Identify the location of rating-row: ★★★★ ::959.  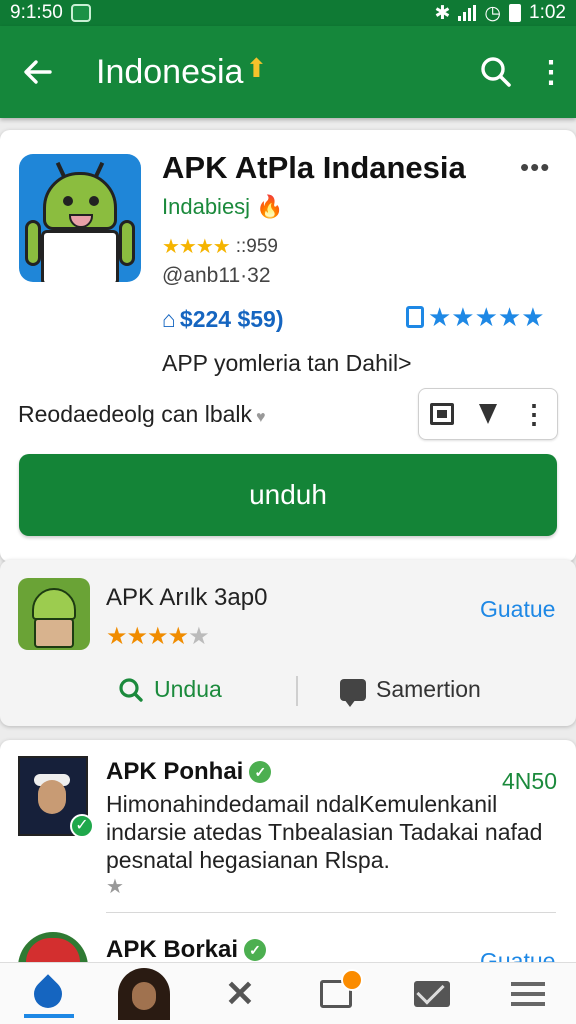
(220, 246).